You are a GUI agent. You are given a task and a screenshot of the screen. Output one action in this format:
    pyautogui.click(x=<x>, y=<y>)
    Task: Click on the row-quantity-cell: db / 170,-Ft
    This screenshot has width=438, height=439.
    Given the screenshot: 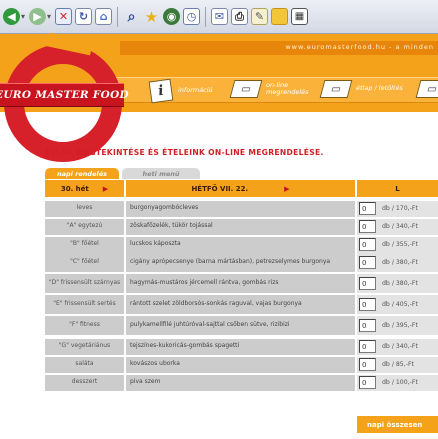 What is the action you would take?
    pyautogui.click(x=397, y=208)
    